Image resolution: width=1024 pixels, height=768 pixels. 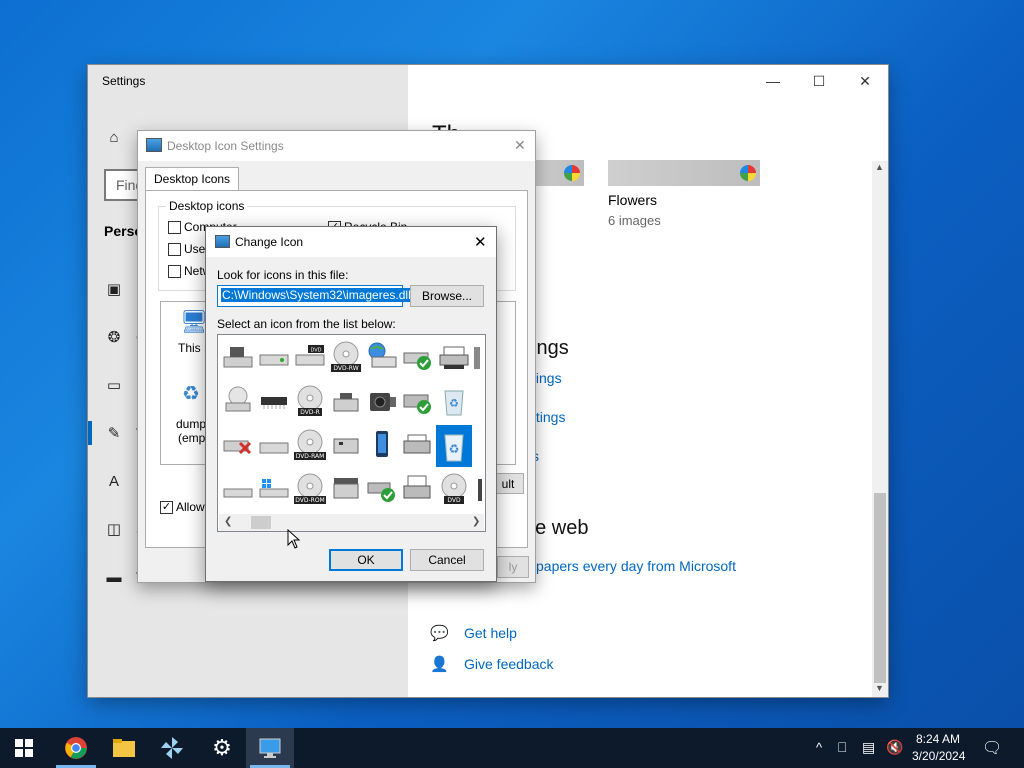 What do you see at coordinates (166, 507) in the screenshot?
I see `allow-themes-checkbox: ✓` at bounding box center [166, 507].